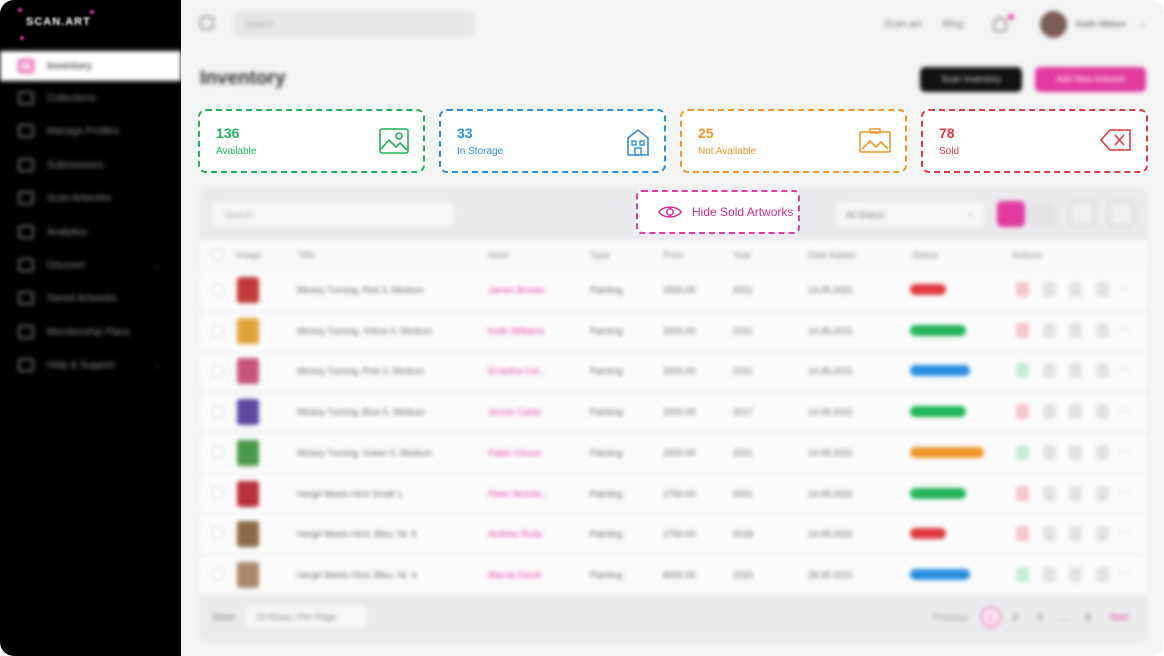 Image resolution: width=1164 pixels, height=656 pixels. I want to click on cell-title: Mickey Turning, Green 5, Medium, so click(364, 453).